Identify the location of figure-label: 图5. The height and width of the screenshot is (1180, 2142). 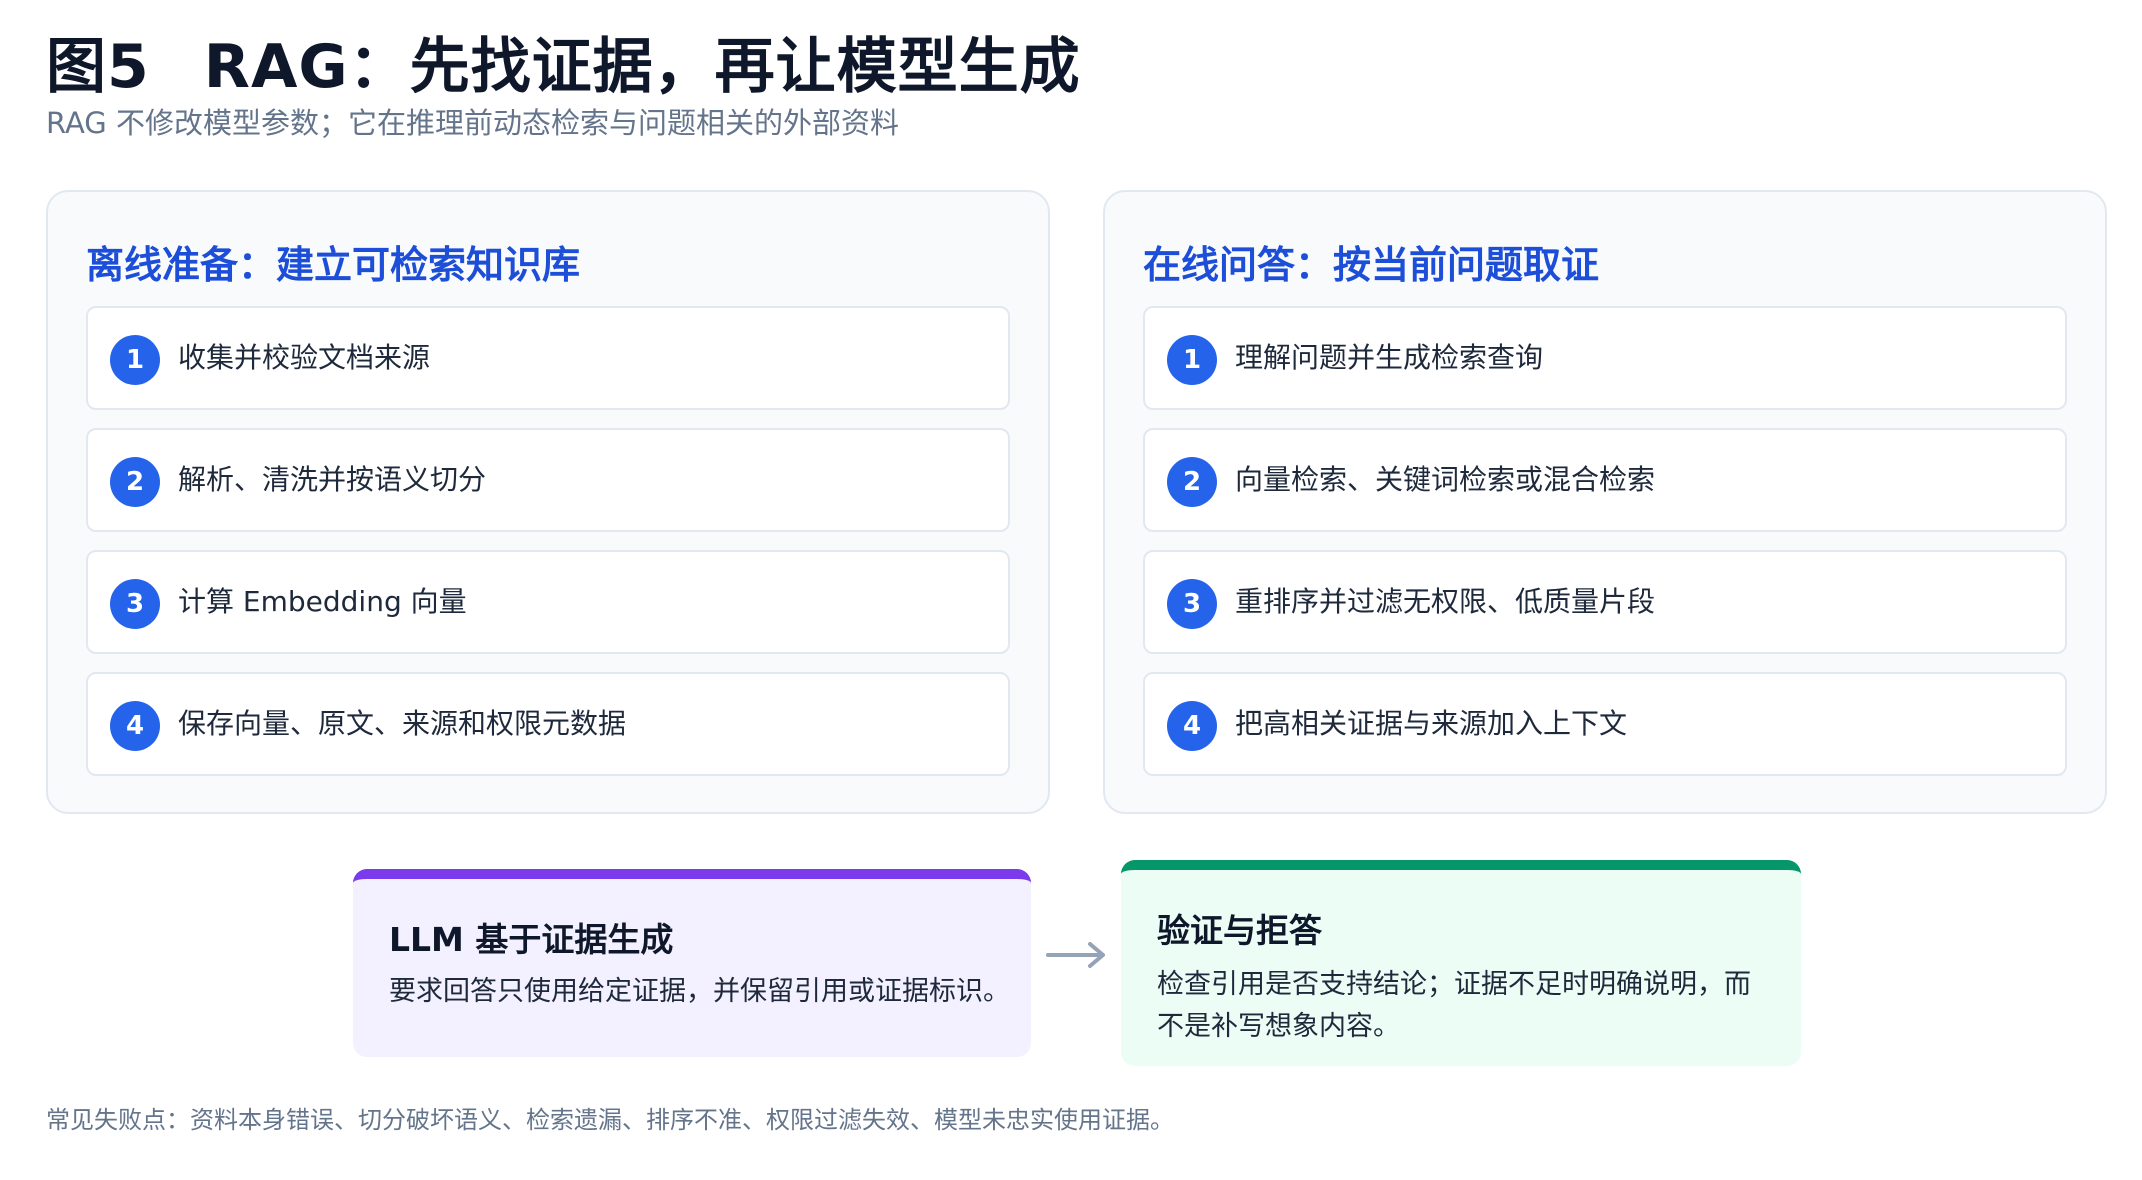
(98, 67).